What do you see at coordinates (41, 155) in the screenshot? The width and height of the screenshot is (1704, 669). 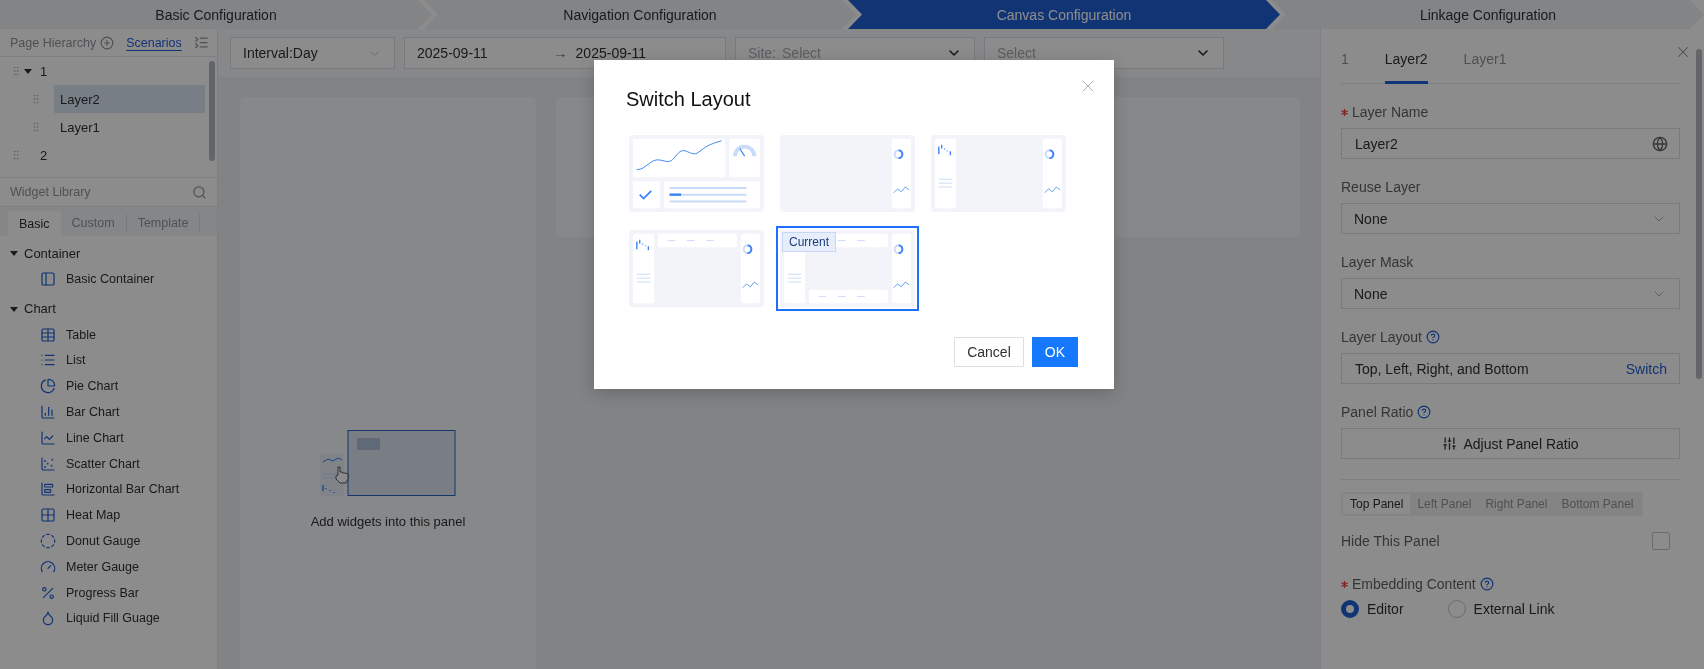 I see `tree-item: 2` at bounding box center [41, 155].